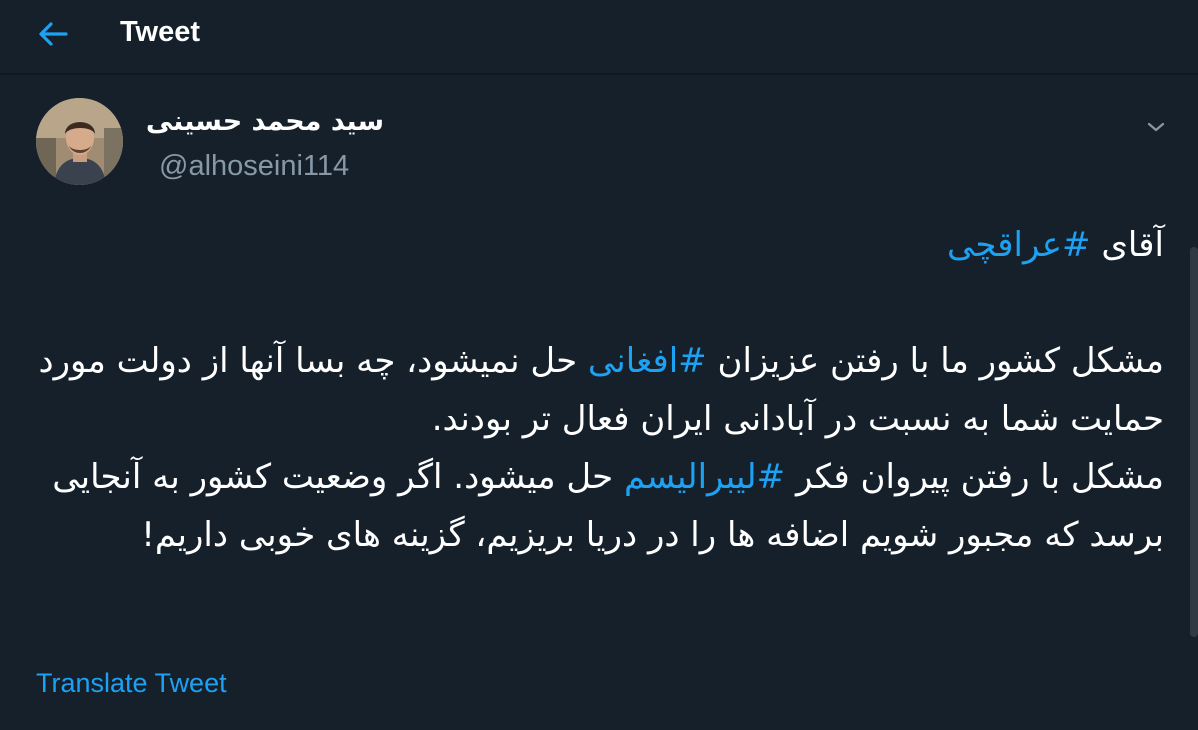  I want to click on author-handle: @alhoseini114, so click(254, 166).